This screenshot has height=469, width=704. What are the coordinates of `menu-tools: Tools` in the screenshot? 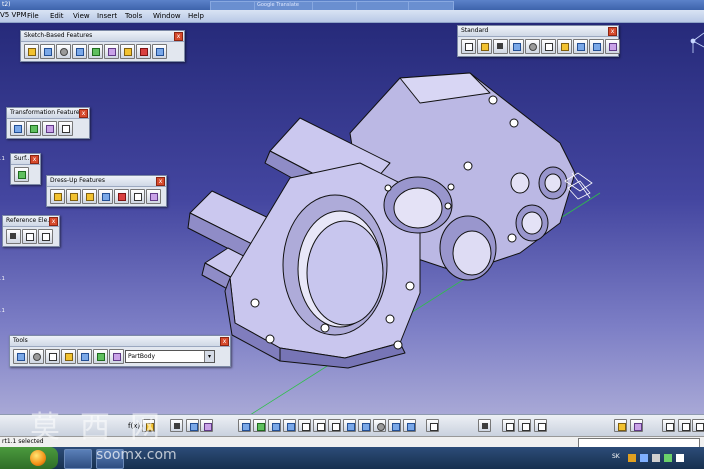 It's located at (133, 16).